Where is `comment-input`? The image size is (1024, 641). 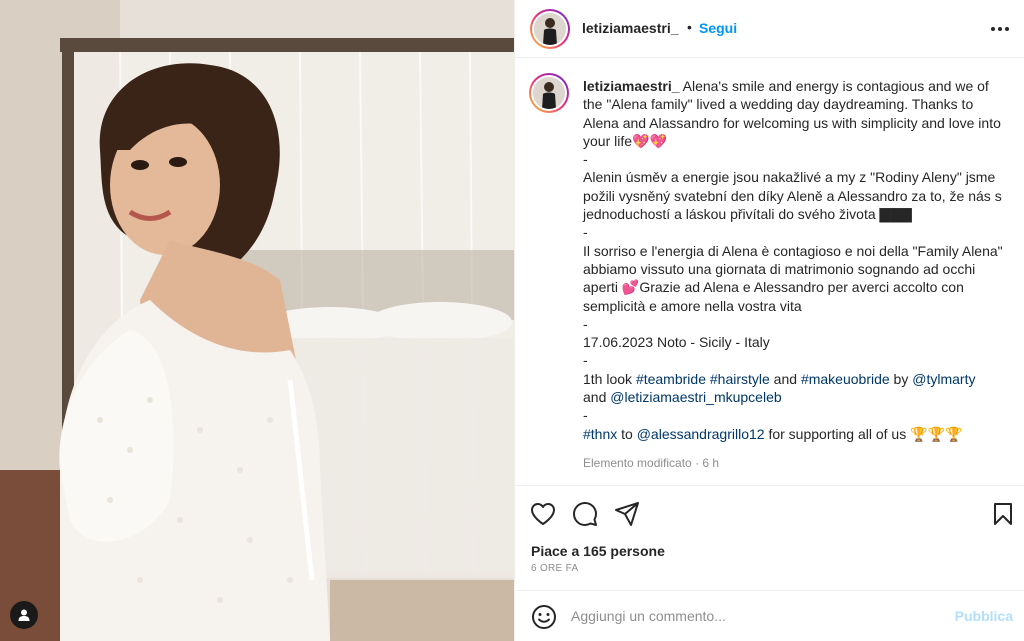 comment-input is located at coordinates (756, 616).